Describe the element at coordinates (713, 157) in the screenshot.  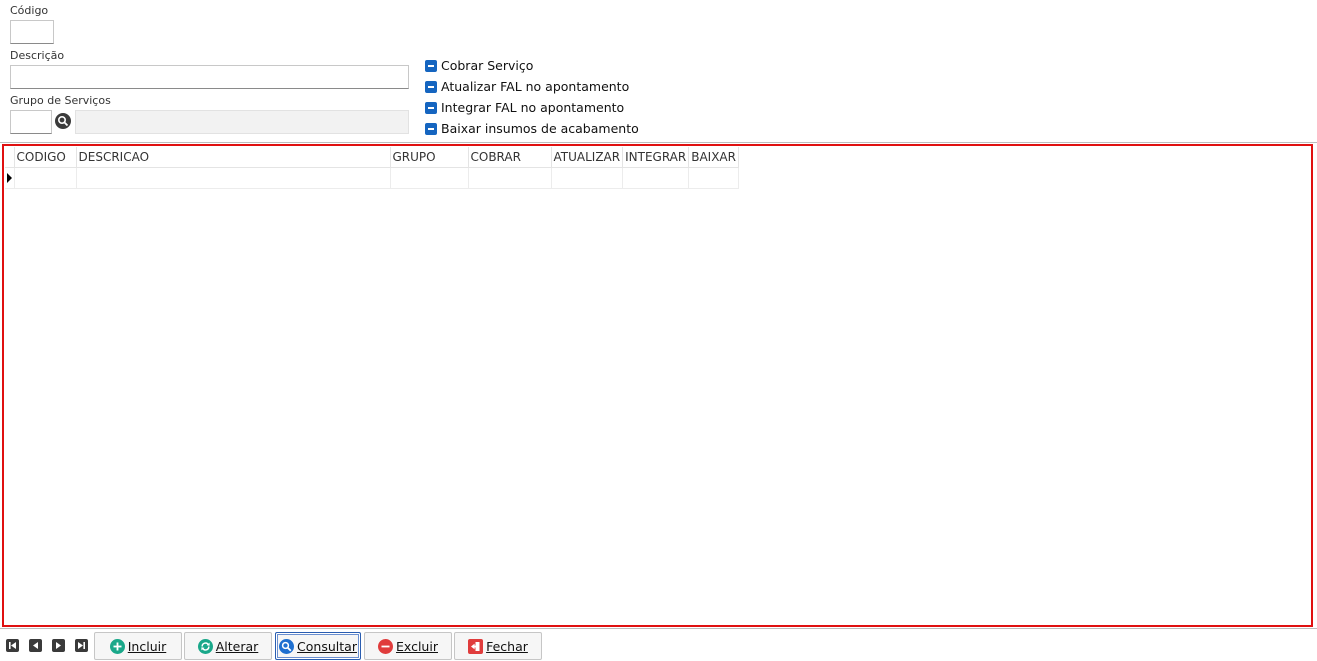
I see `column-header-baixar: BAIXAR` at that location.